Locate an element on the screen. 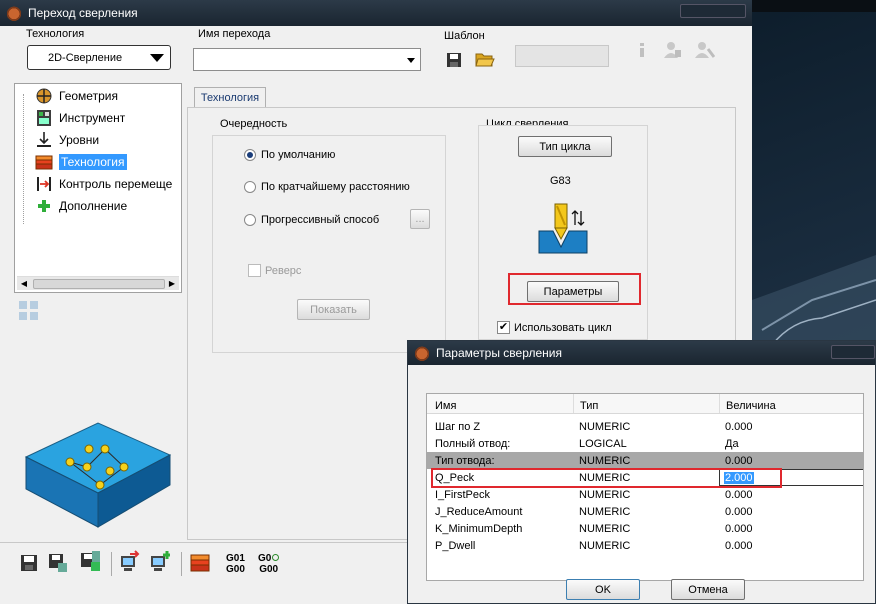 This screenshot has height=604, width=876. tab-technology: Технология is located at coordinates (230, 97).